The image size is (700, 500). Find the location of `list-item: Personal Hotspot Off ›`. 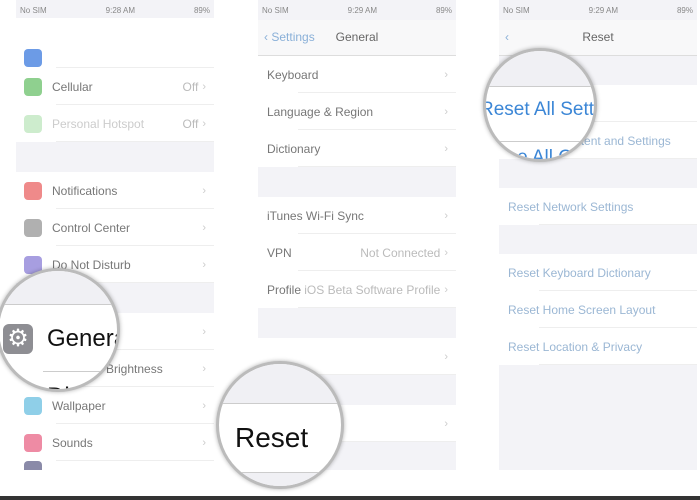

list-item: Personal Hotspot Off › is located at coordinates (115, 123).